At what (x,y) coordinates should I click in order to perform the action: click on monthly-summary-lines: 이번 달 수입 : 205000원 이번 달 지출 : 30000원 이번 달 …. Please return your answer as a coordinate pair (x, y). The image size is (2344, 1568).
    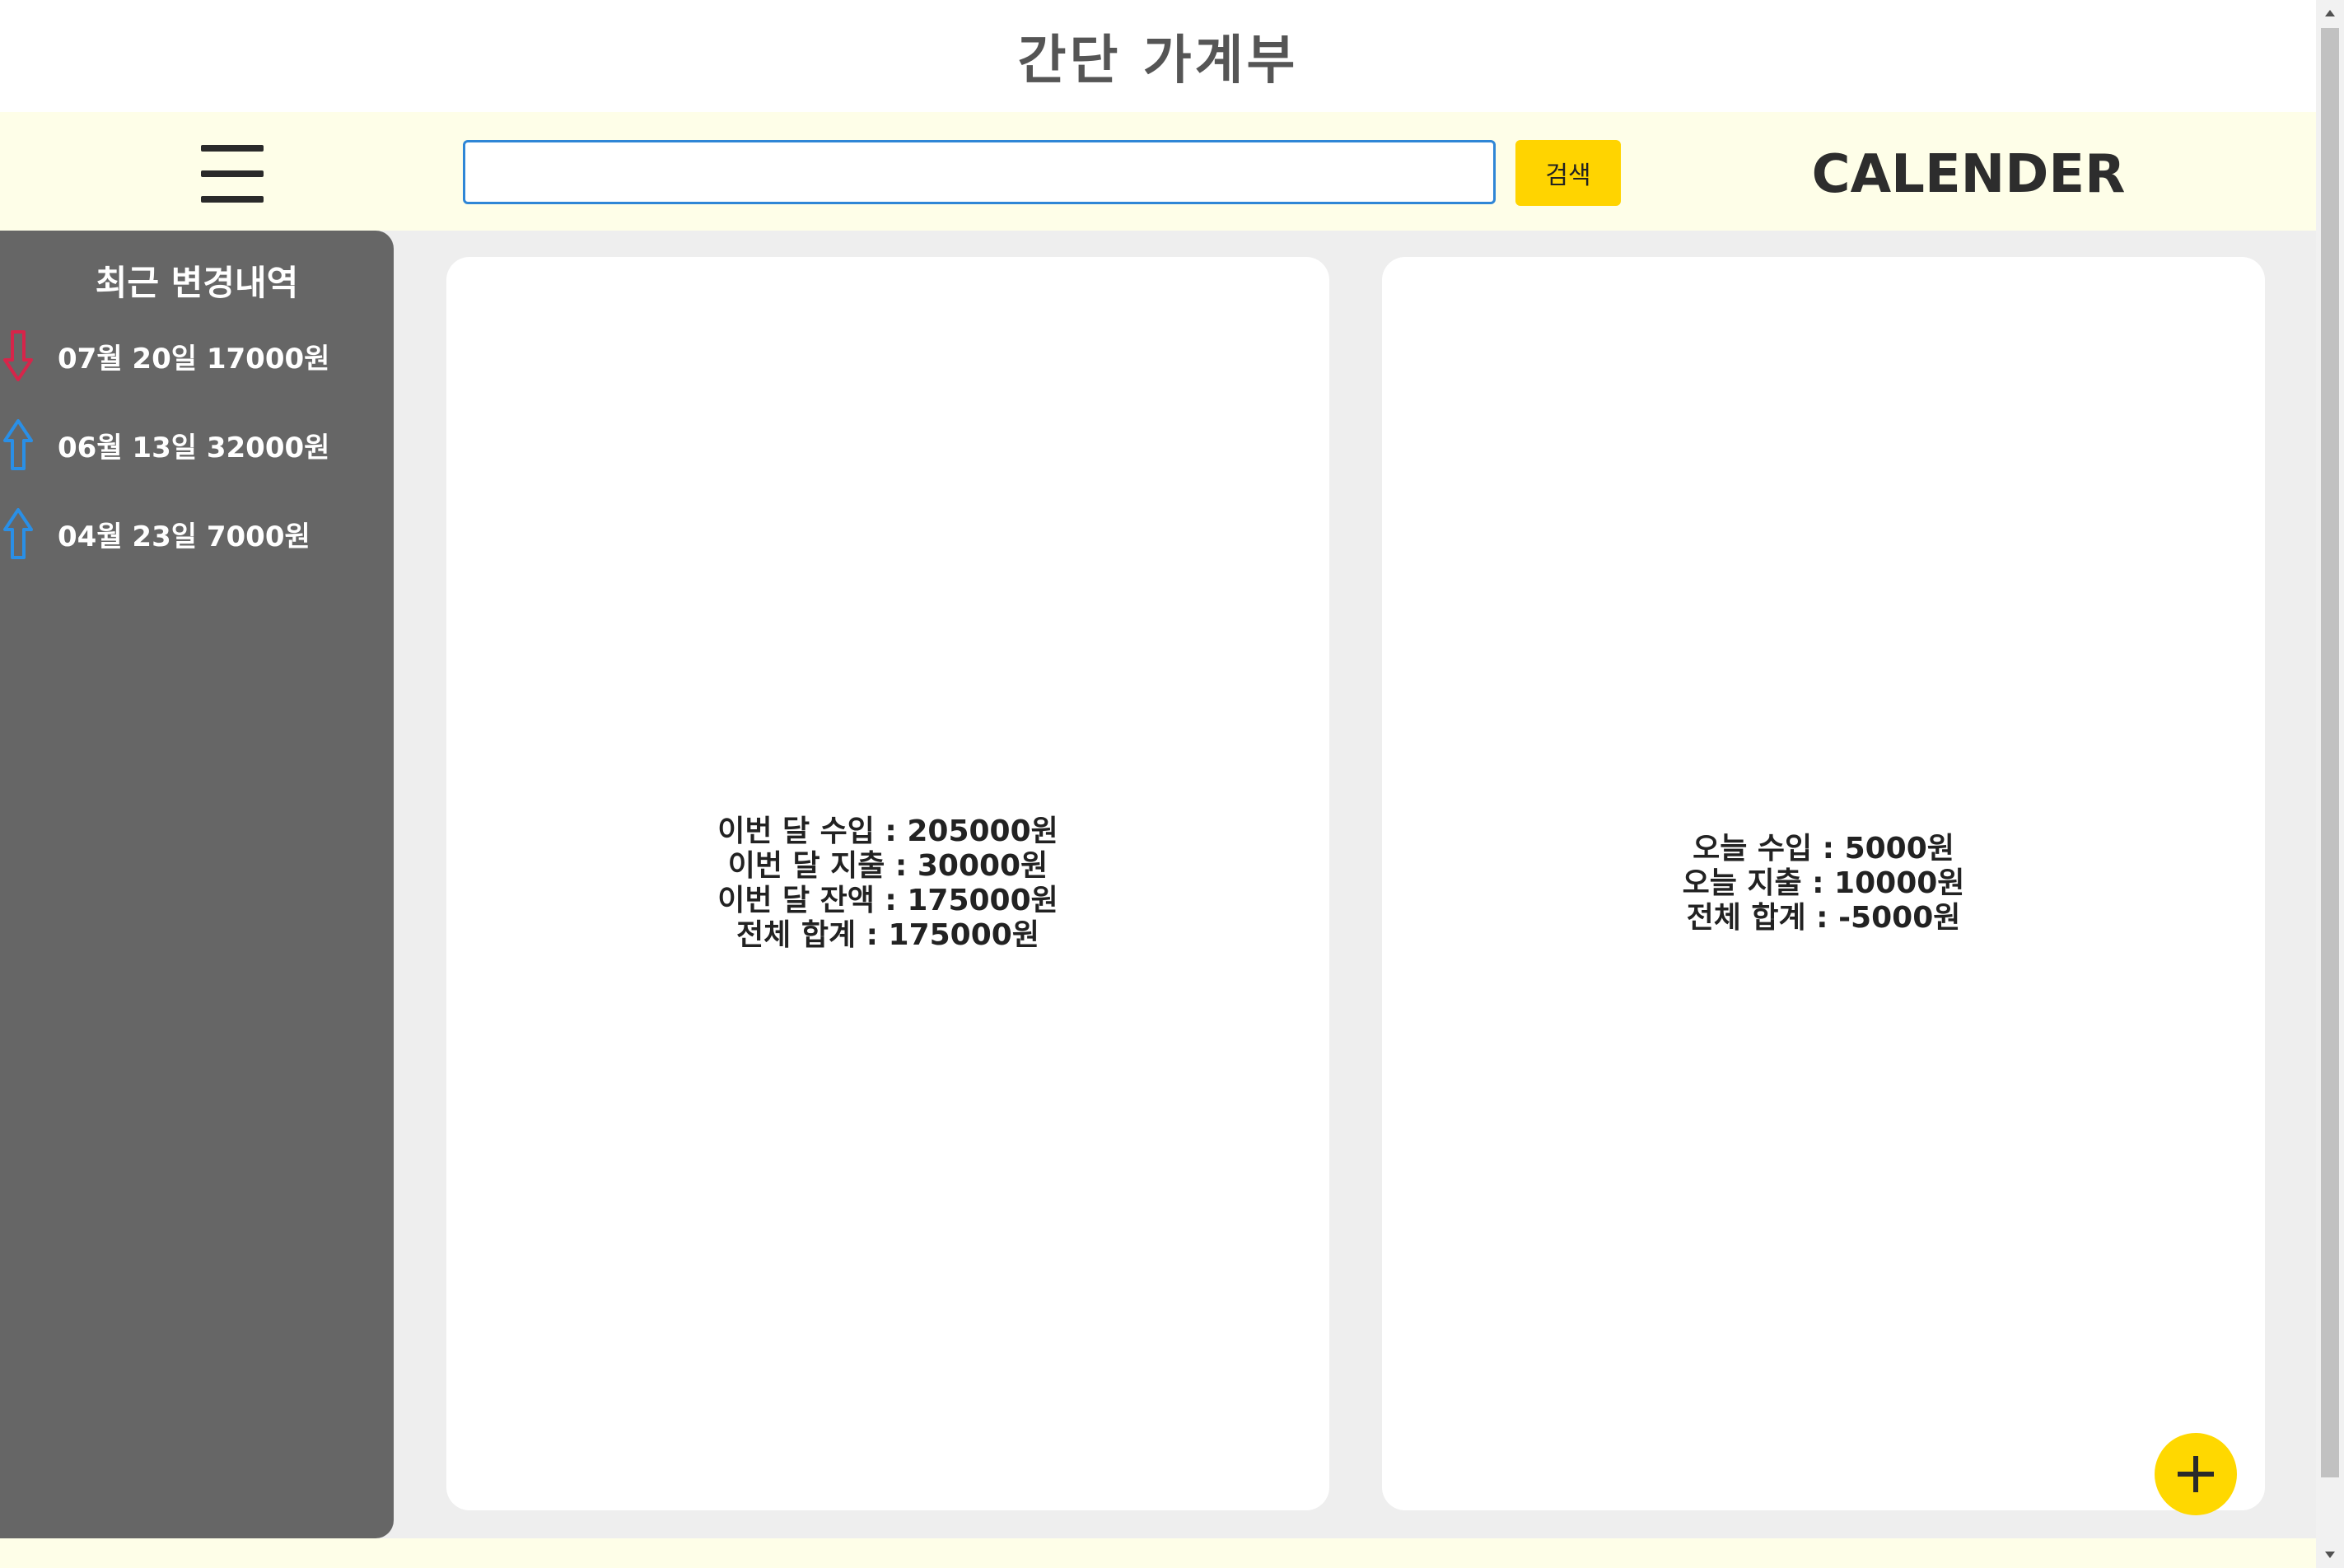
    Looking at the image, I should click on (887, 883).